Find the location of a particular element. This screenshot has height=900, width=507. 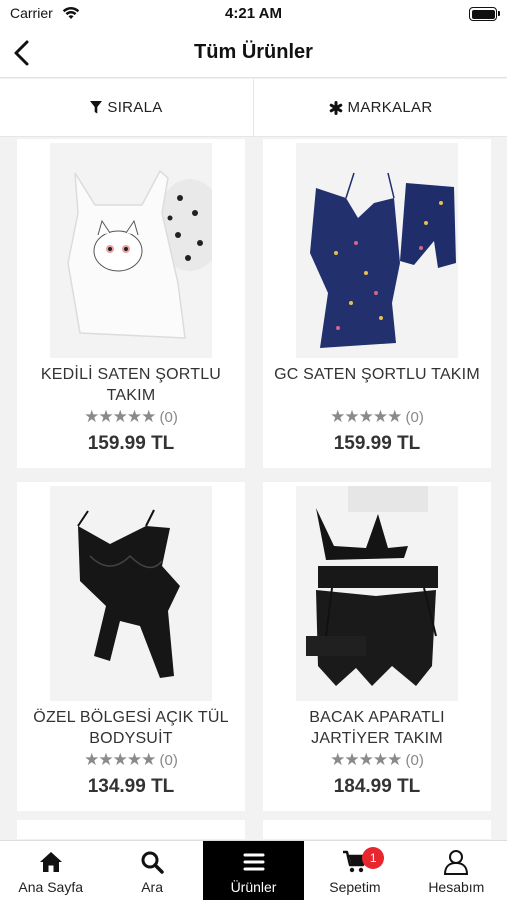

brands-button: MARKALAR is located at coordinates (380, 107).